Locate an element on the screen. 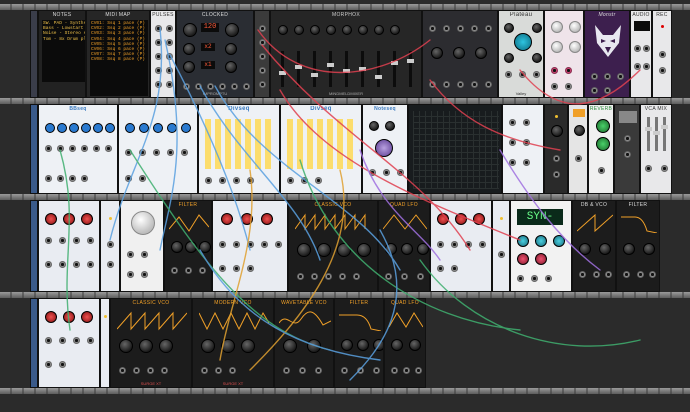 This screenshot has height=412, width=690. master-fader is located at coordinates (410, 69).